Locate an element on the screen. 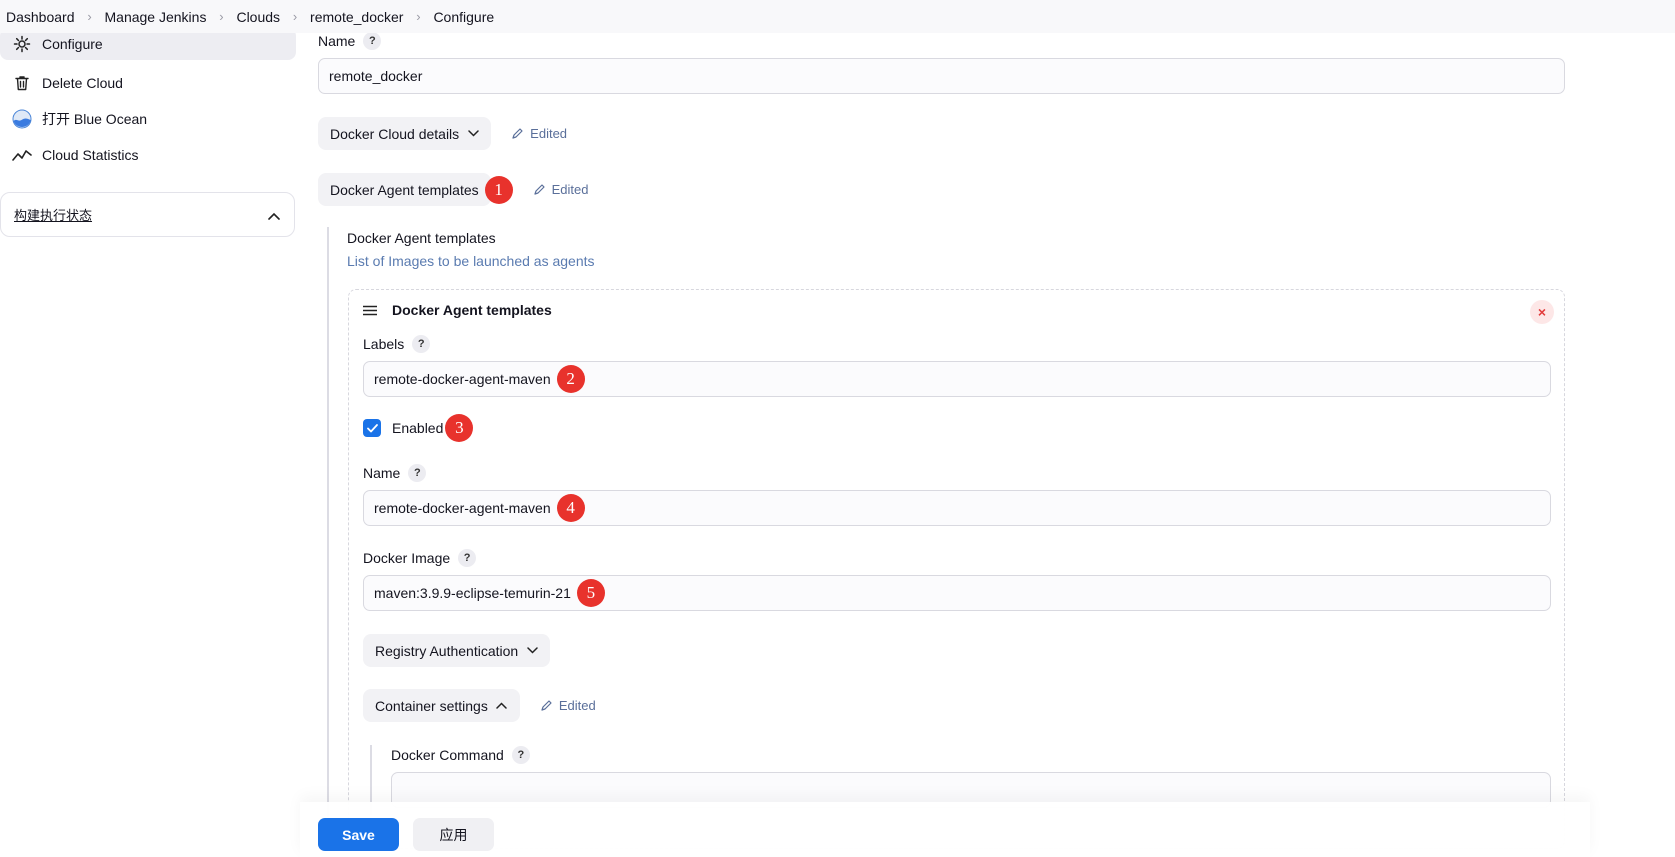 Image resolution: width=1675 pixels, height=857 pixels. template-header-title: Docker Agent templates is located at coordinates (472, 310).